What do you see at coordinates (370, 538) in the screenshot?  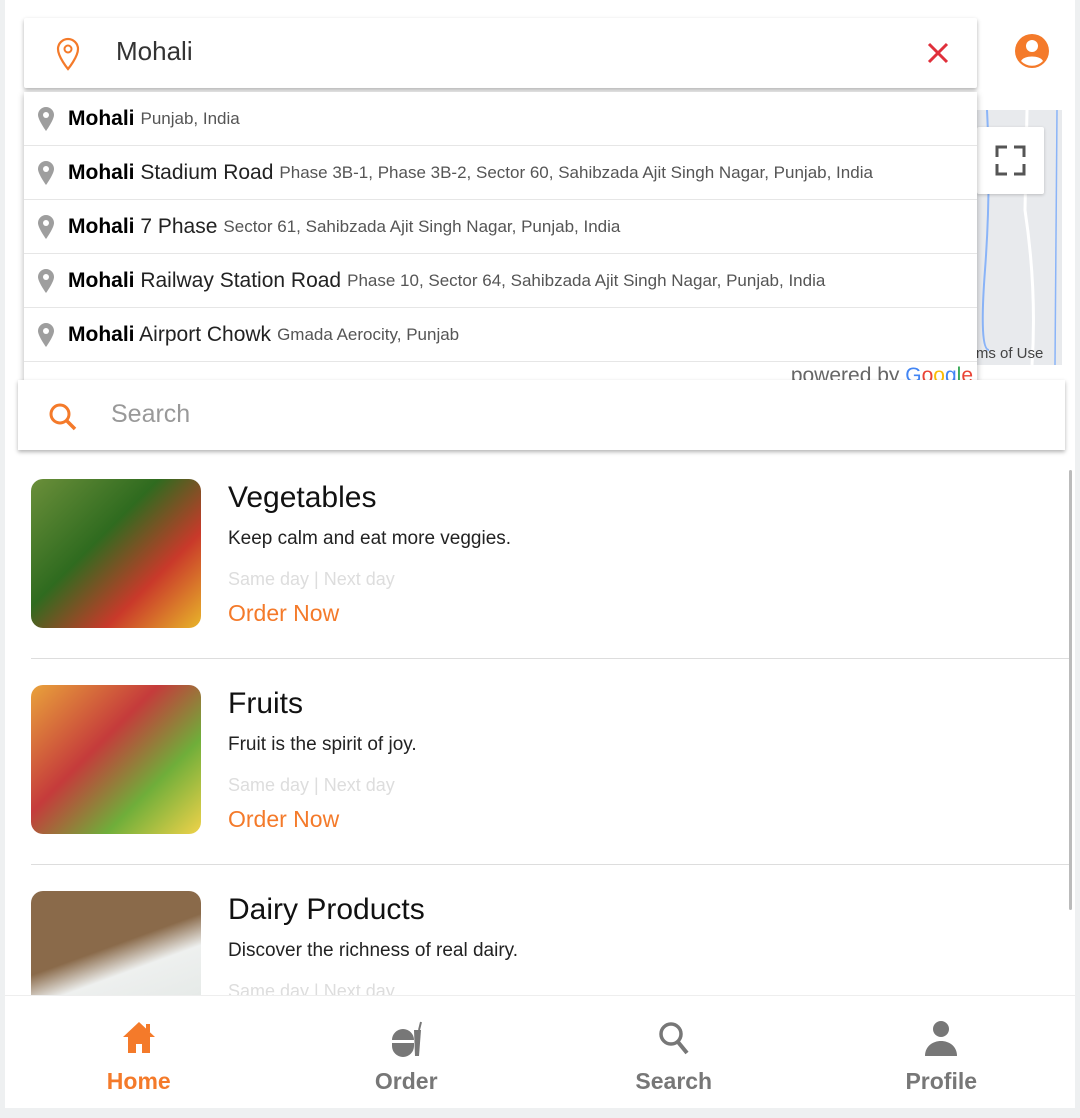 I see `category-desc: Keep calm and eat more veggies.` at bounding box center [370, 538].